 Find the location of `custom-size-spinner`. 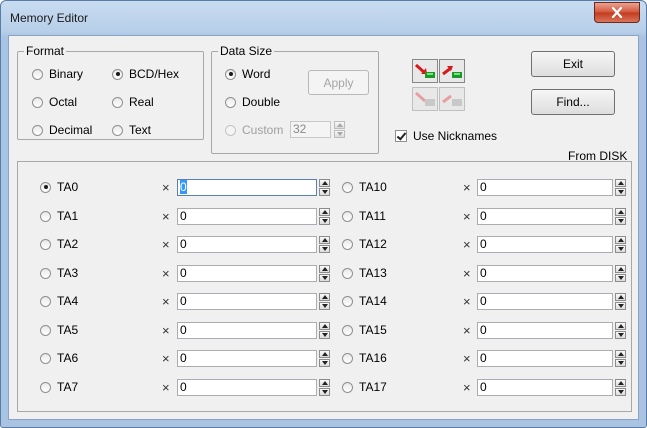

custom-size-spinner is located at coordinates (339, 129).